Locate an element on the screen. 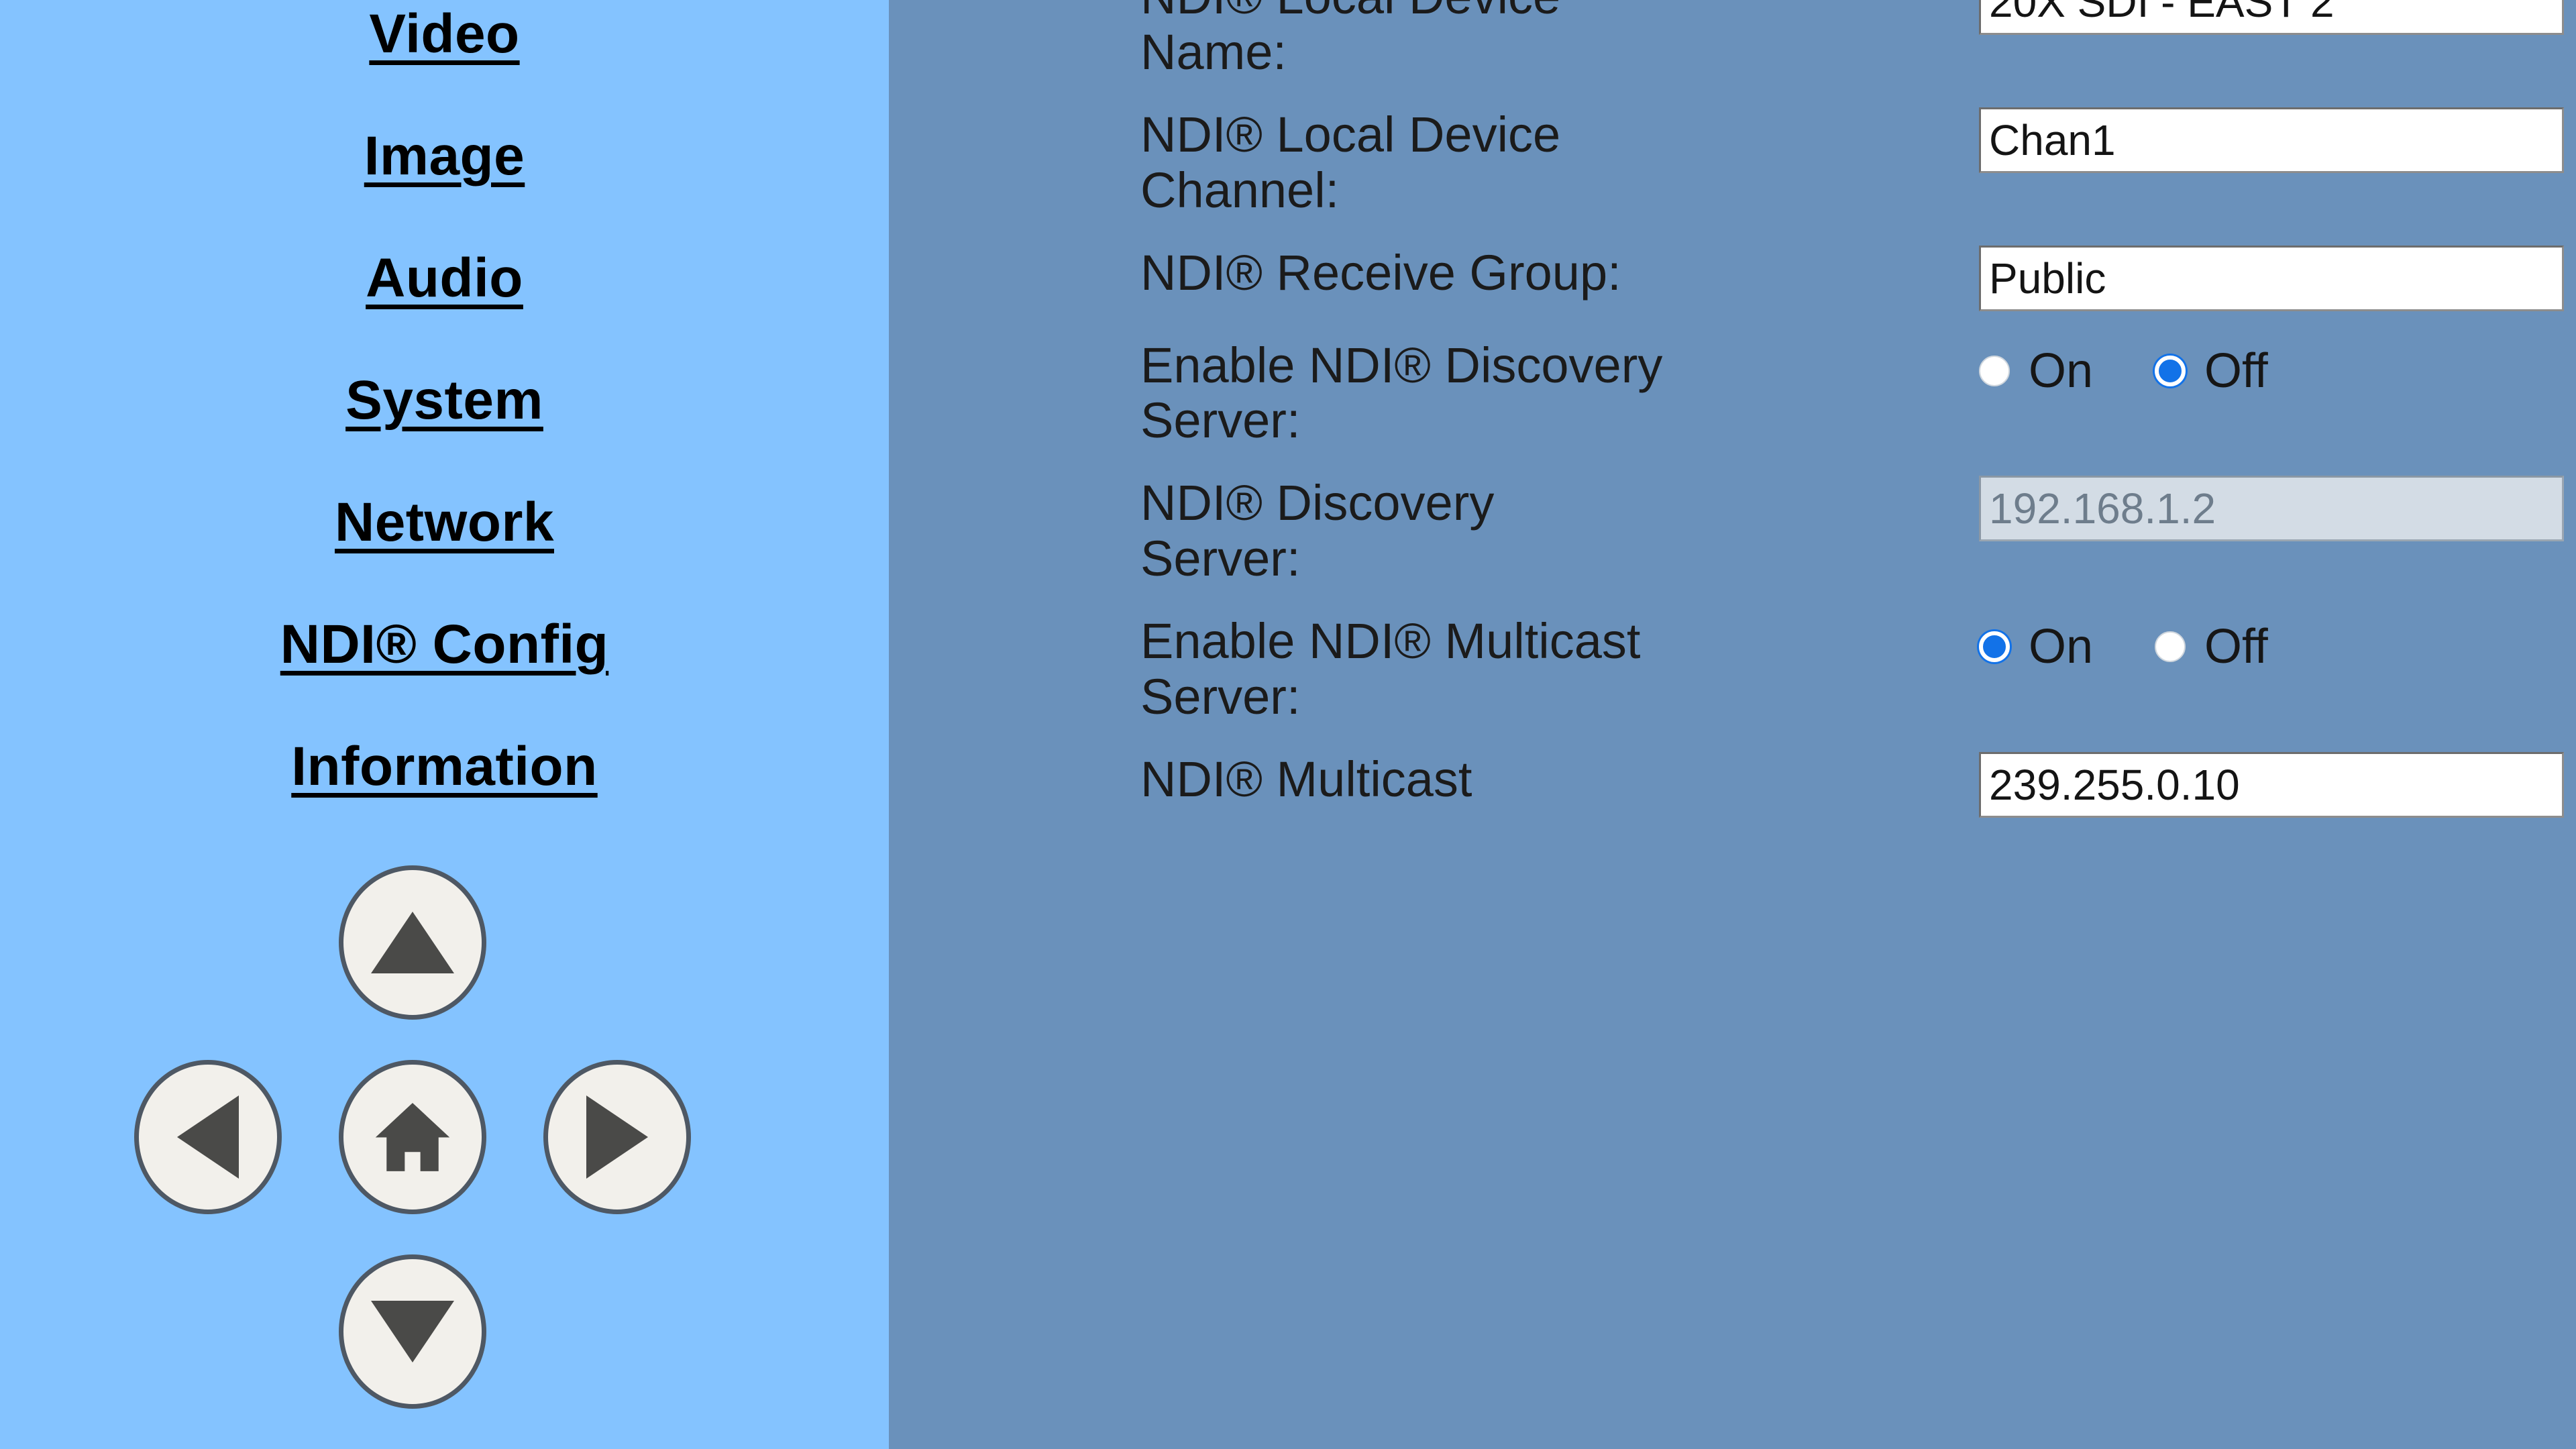  left-arrow-icon is located at coordinates (208, 1137).